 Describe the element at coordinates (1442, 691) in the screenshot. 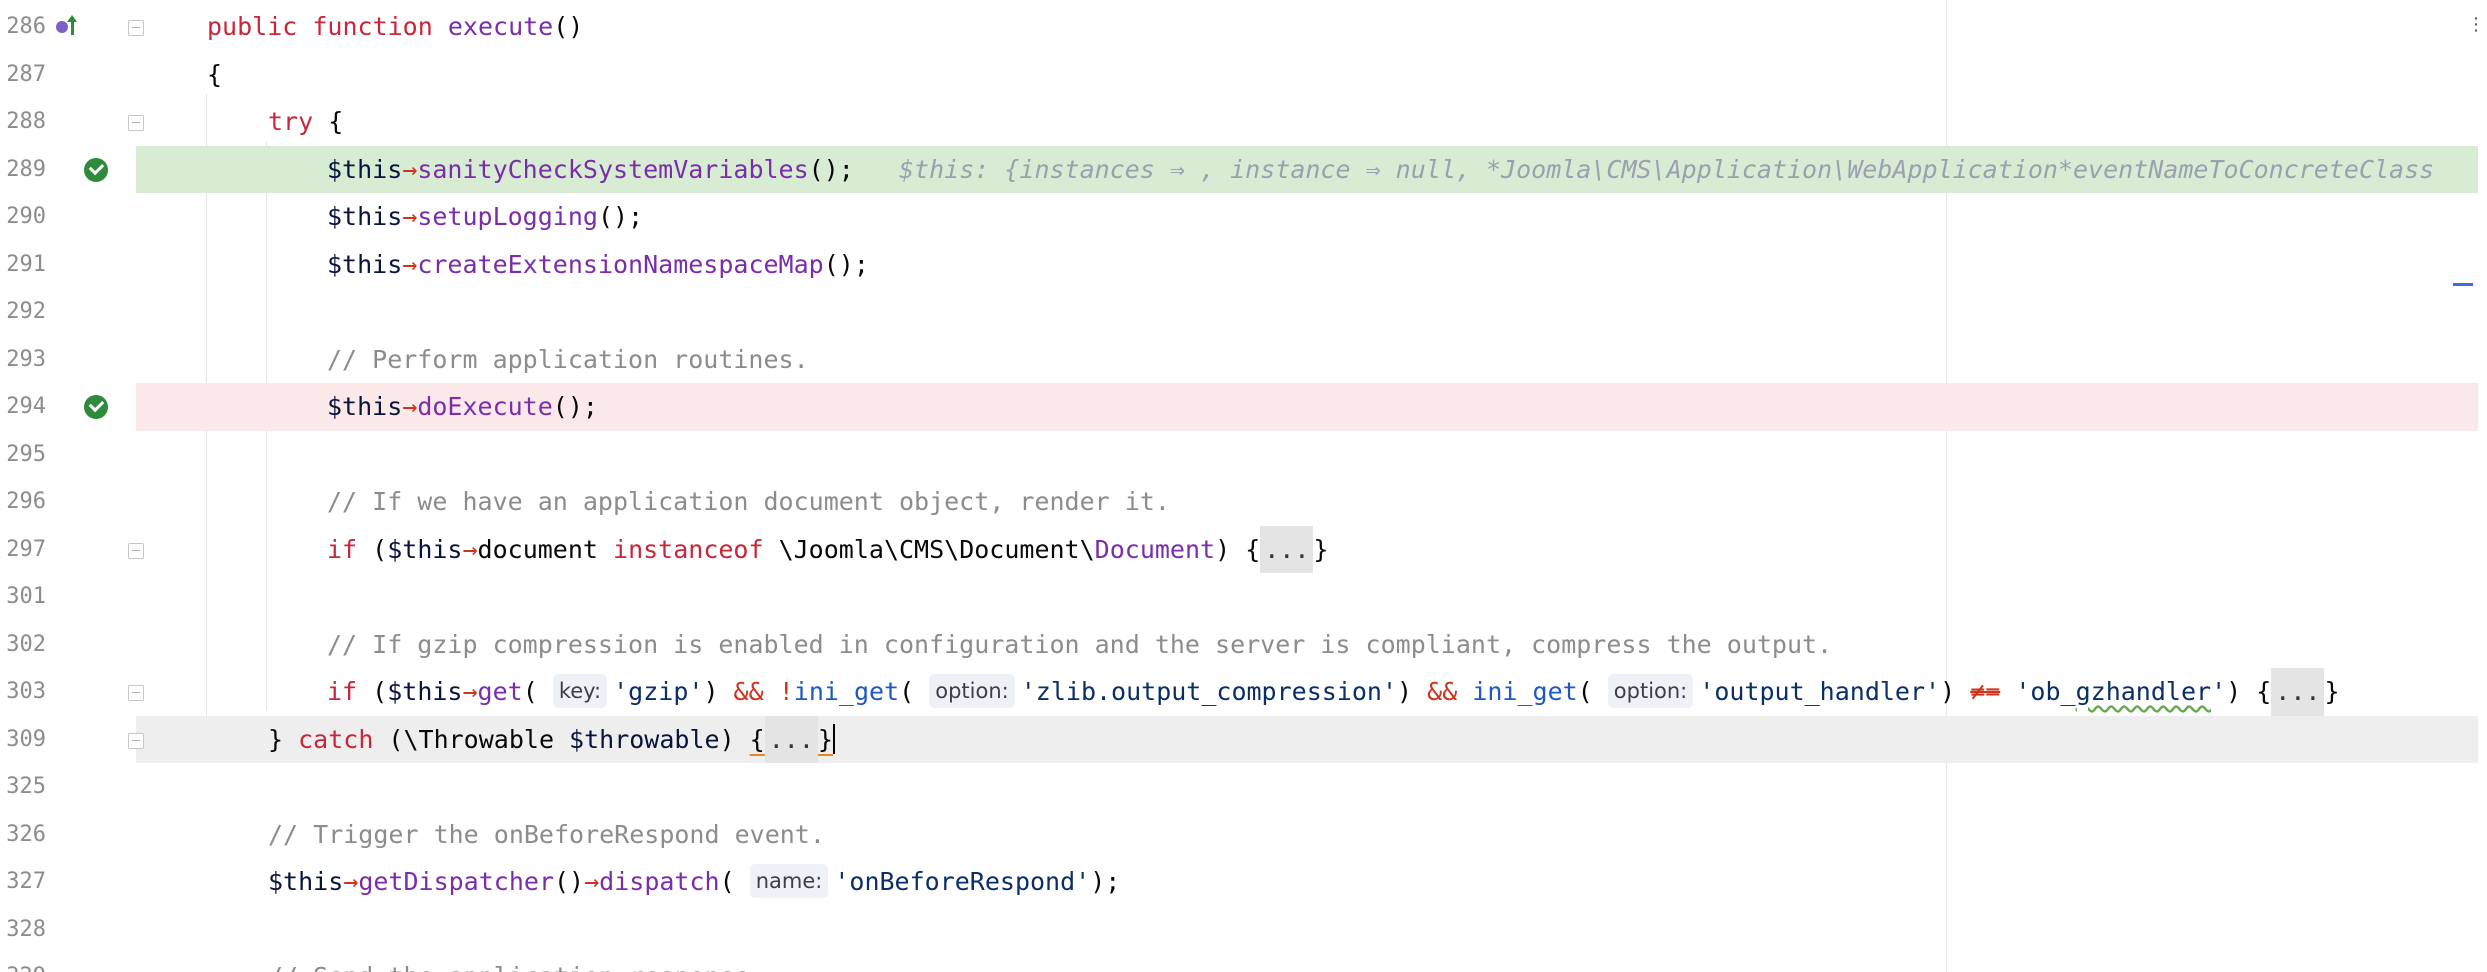

I see `code-token: &&` at that location.